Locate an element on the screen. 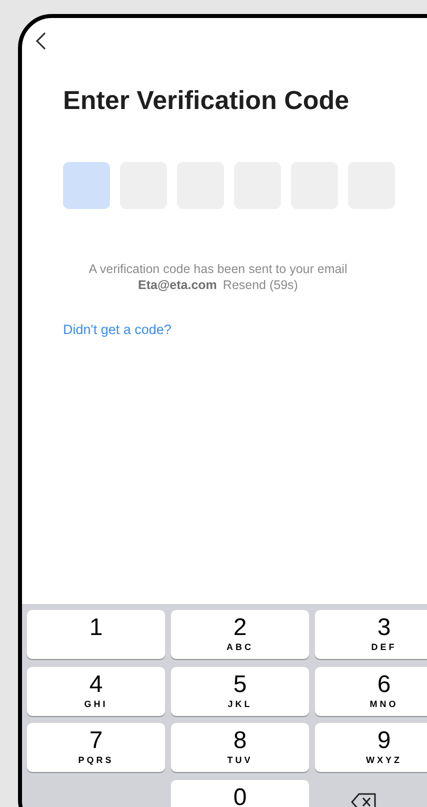 The width and height of the screenshot is (427, 807). keypad-key: 3 DEF is located at coordinates (371, 634).